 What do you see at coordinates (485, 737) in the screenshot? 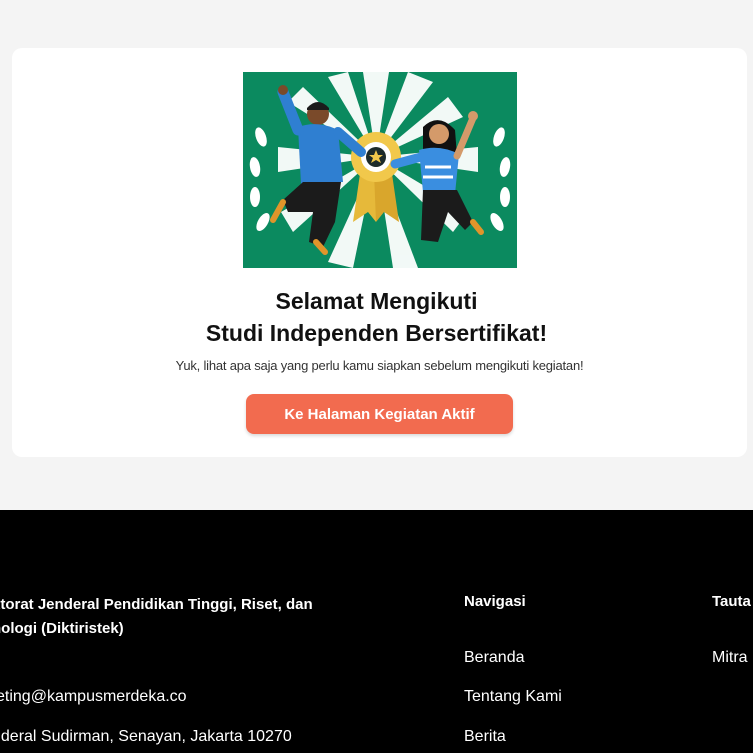
I see `footer-nav-berita: Berita` at bounding box center [485, 737].